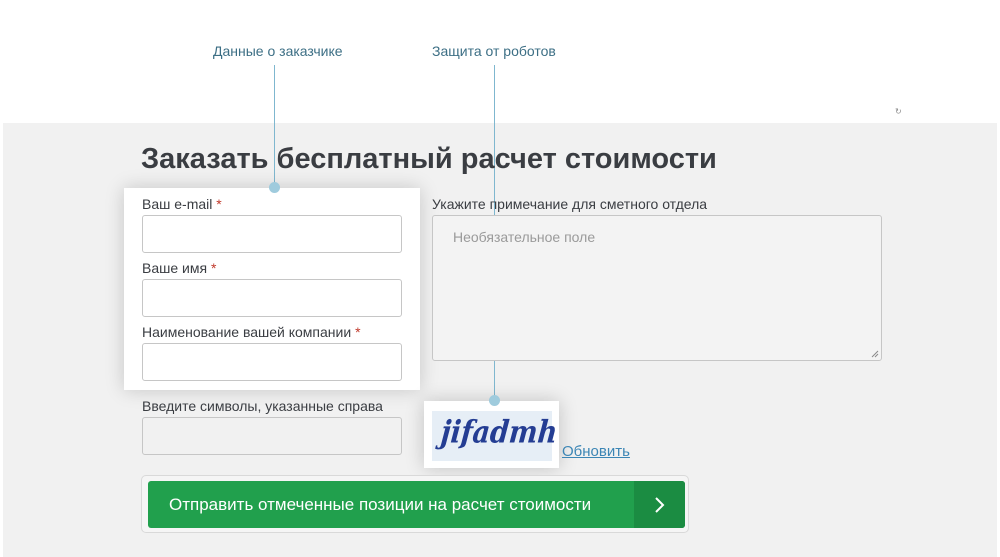  I want to click on callout-bot-dot, so click(494, 400).